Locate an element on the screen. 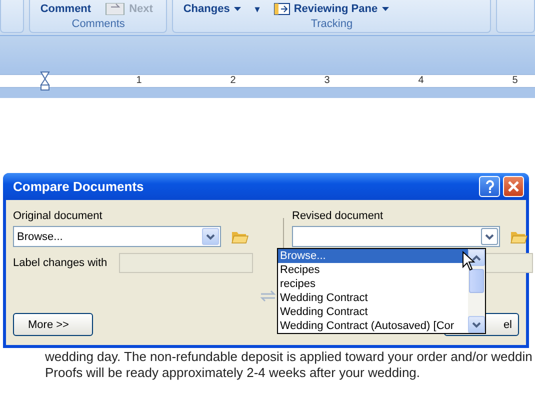  document-text: wedding day. The non-refundable deposit is applied toward your order and/or weddin is located at coordinates (289, 357).